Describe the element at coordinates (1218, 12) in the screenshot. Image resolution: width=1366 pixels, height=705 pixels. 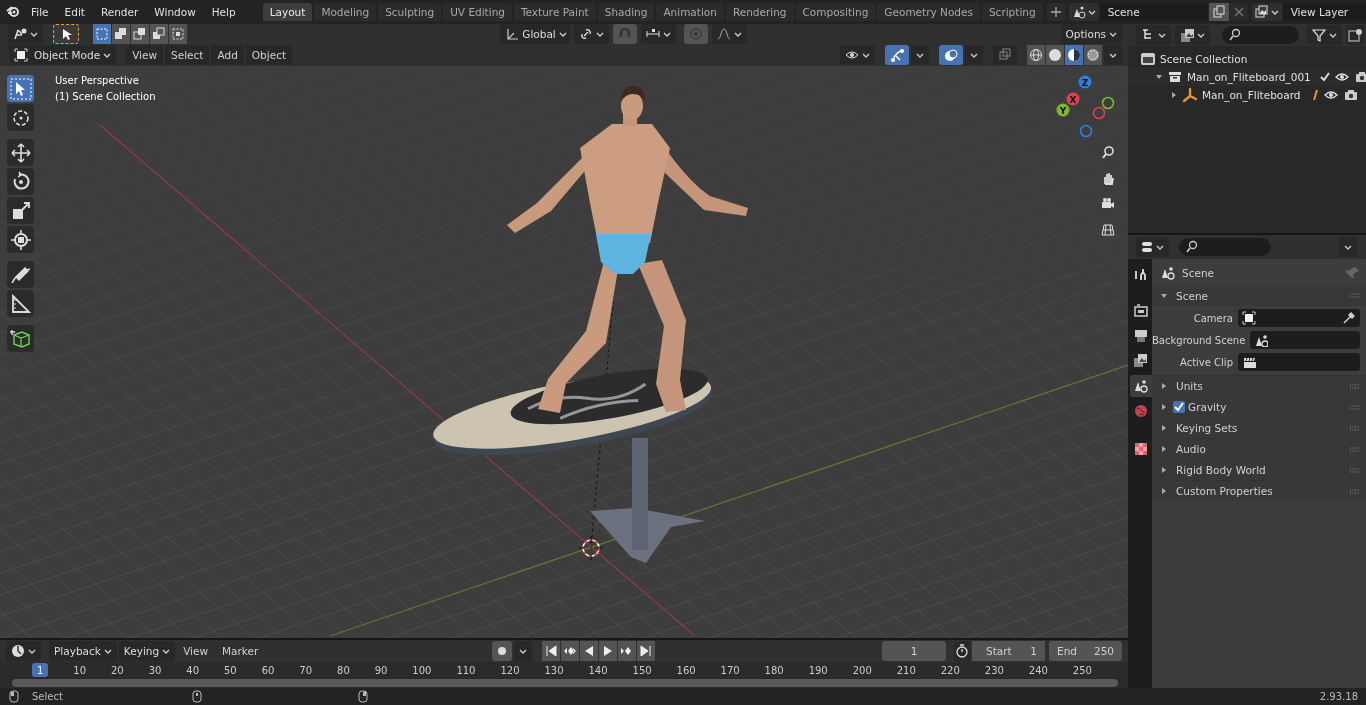
I see `new-scene-button` at that location.